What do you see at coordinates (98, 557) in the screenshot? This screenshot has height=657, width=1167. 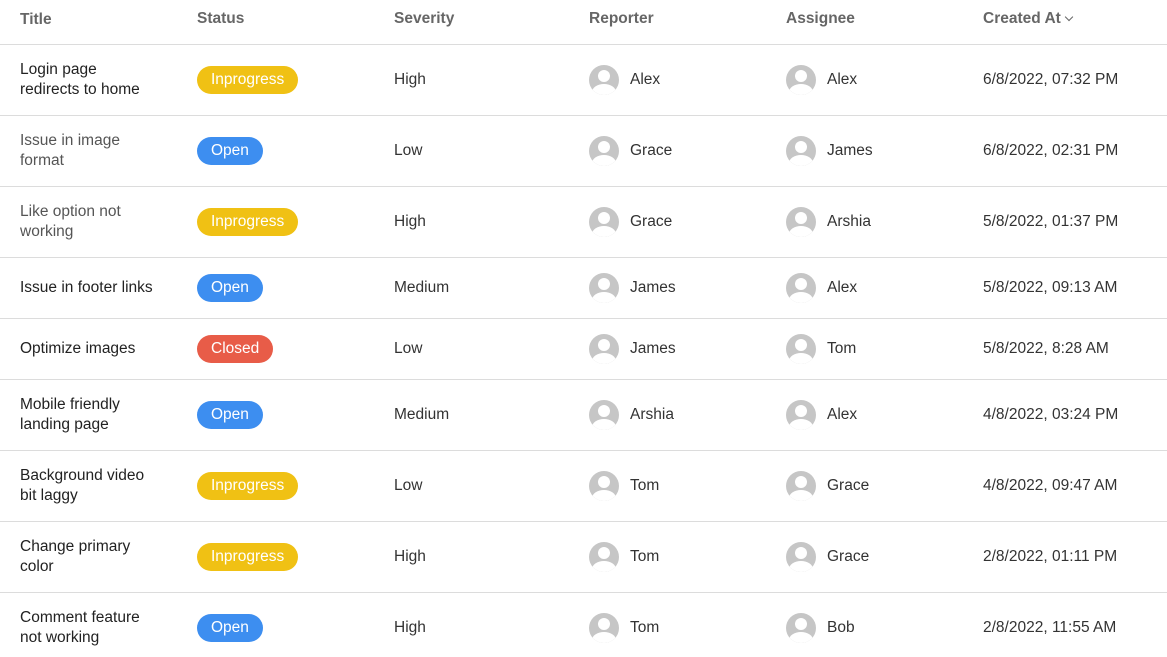 I see `issue-title: Change primary color` at bounding box center [98, 557].